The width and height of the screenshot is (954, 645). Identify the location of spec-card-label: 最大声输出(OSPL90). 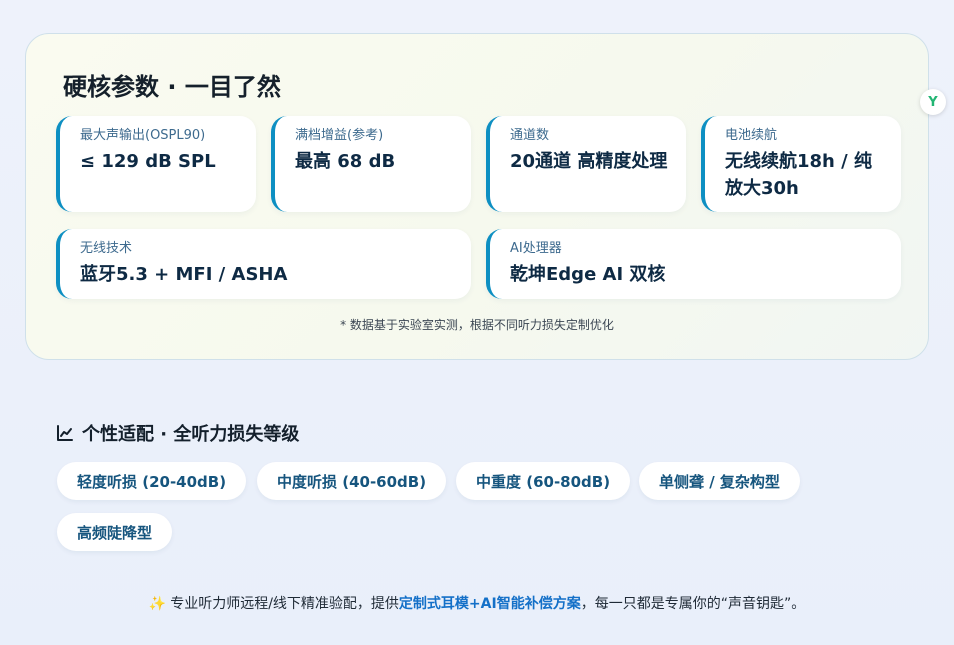
(143, 135).